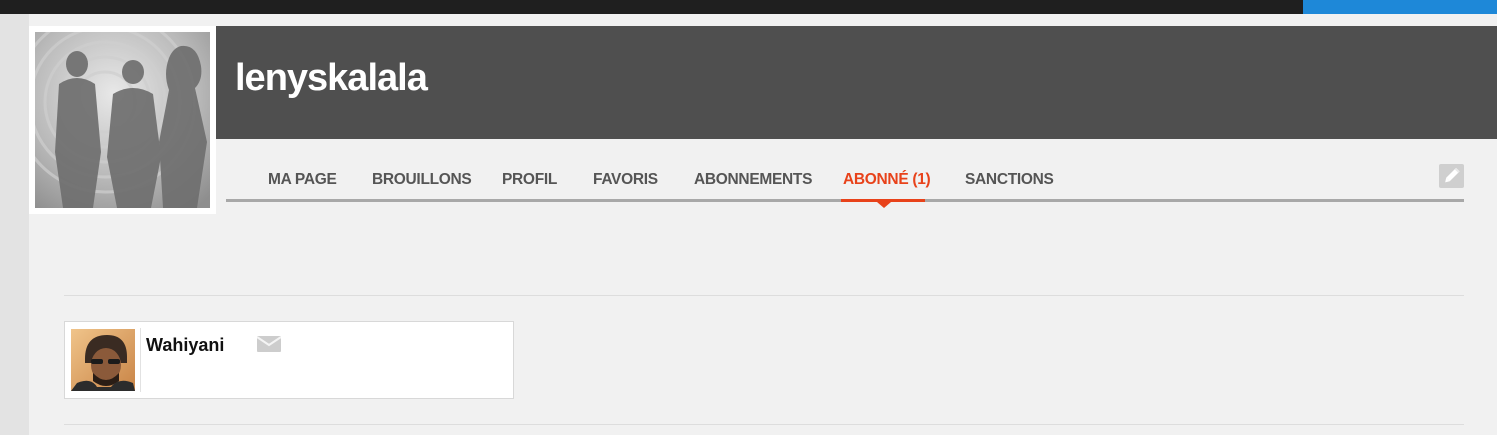 The height and width of the screenshot is (435, 1497). I want to click on profile-avatar, so click(122, 120).